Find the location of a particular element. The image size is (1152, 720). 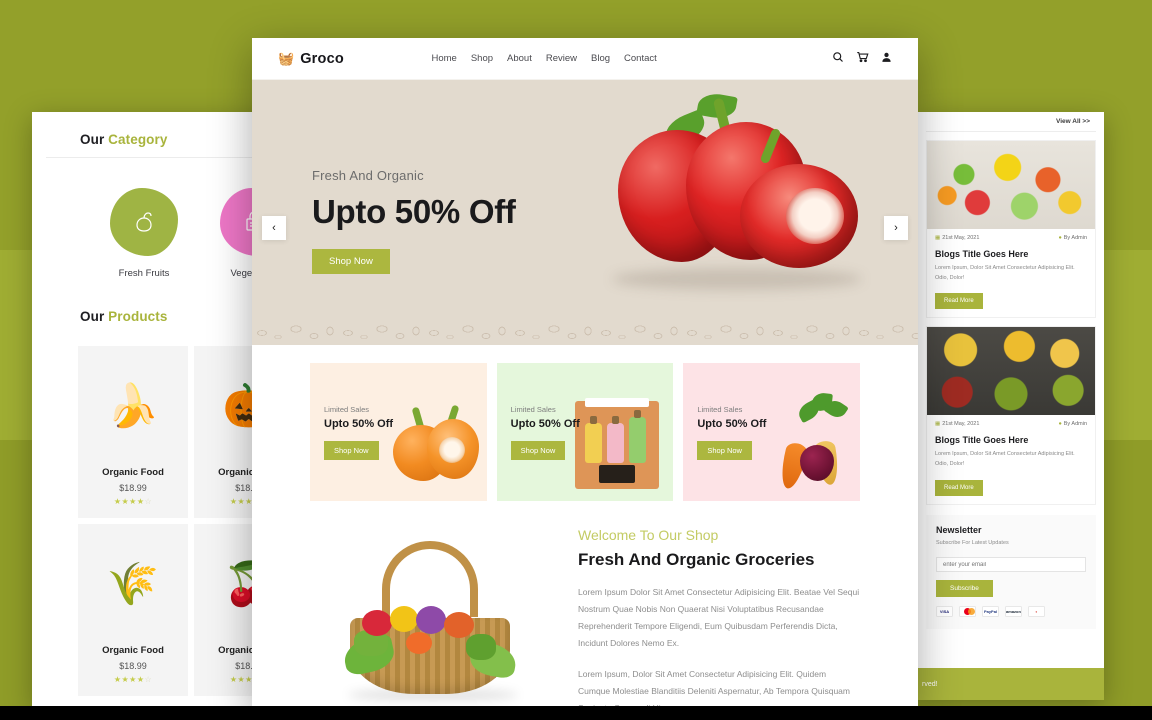

footer-text: rved! is located at coordinates (930, 684).